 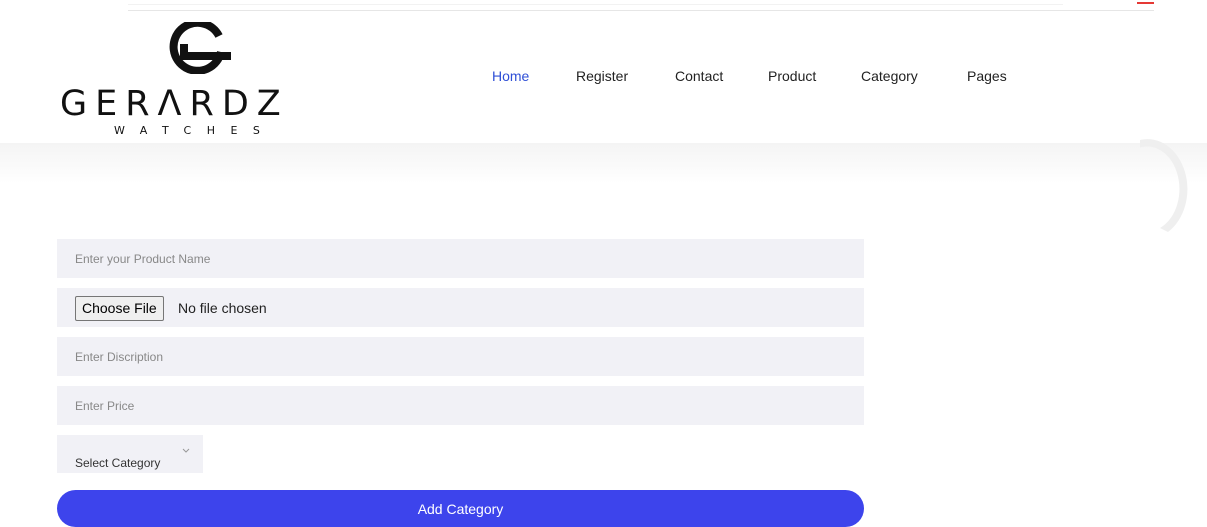 What do you see at coordinates (699, 76) in the screenshot?
I see `nav-contact: Contact` at bounding box center [699, 76].